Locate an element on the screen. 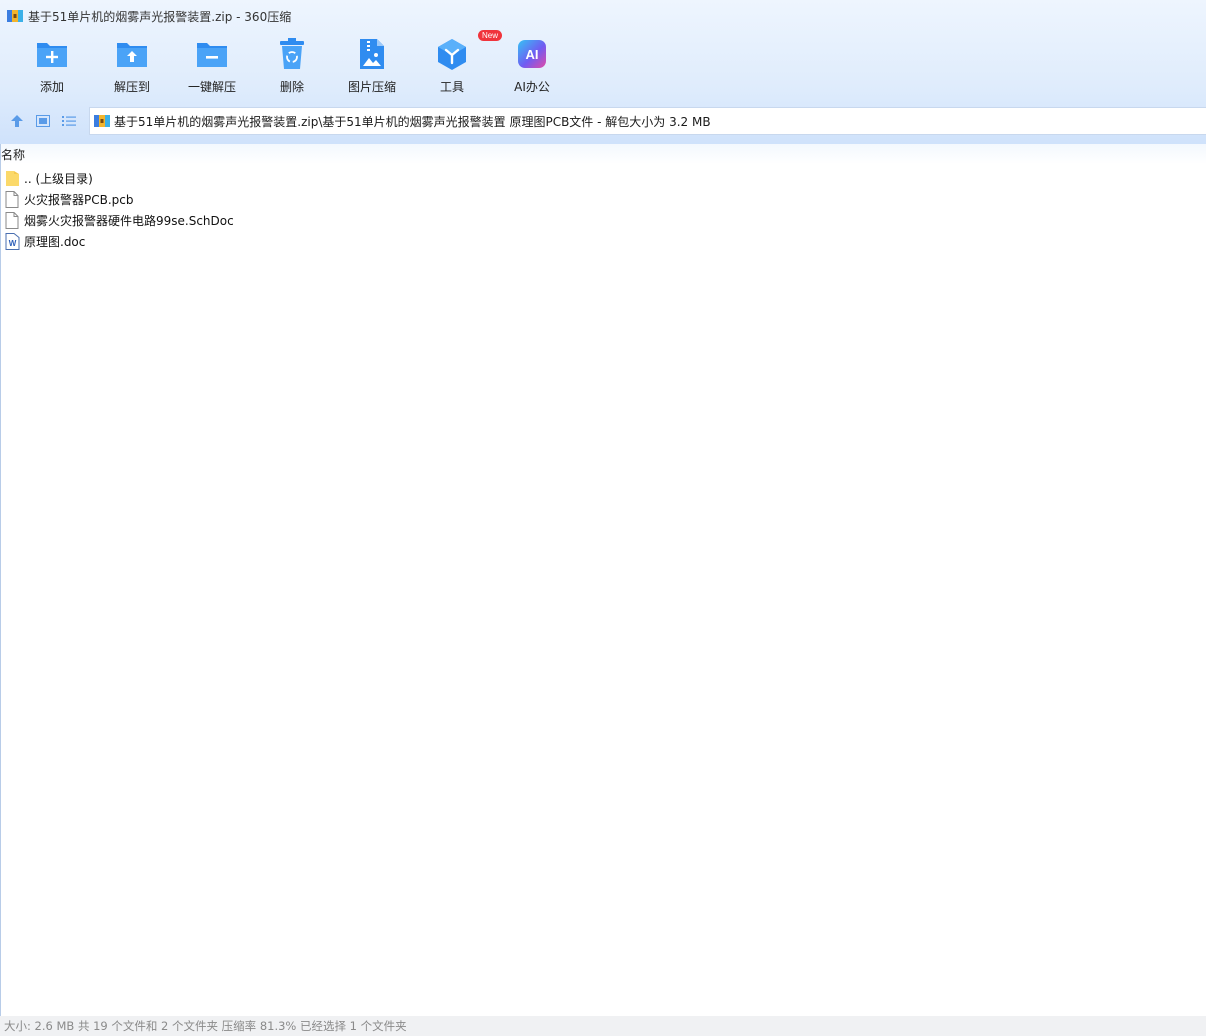 The width and height of the screenshot is (1206, 1036). list-item: 烟雾火灾报警器硬件电路99se.SchDoc is located at coordinates (119, 220).